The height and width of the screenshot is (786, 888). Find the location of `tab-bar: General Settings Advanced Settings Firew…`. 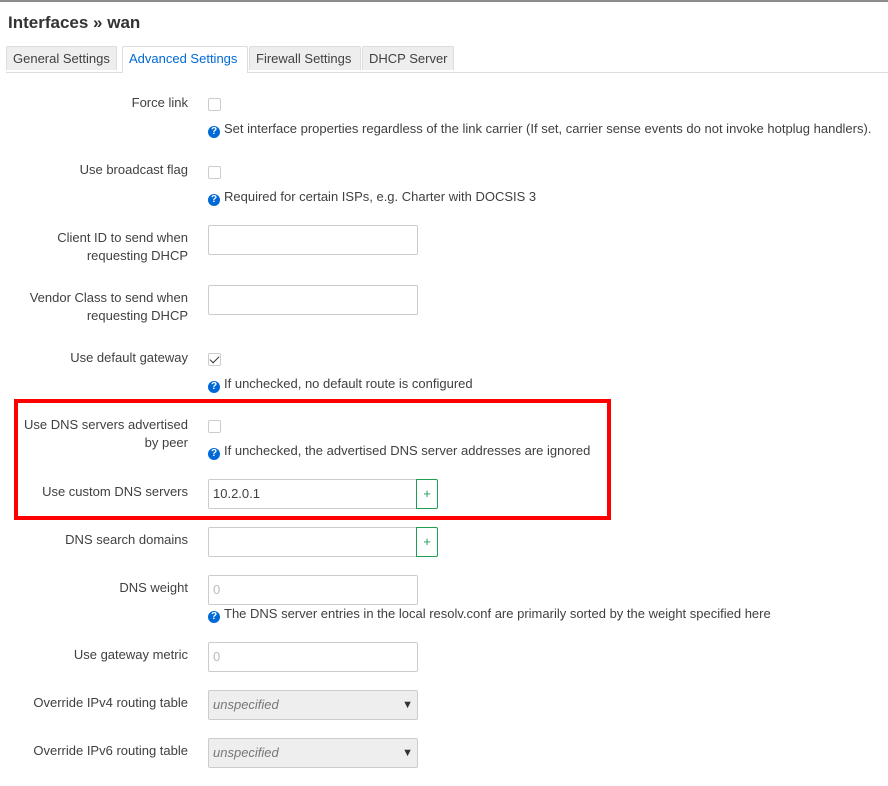

tab-bar: General Settings Advanced Settings Firew… is located at coordinates (447, 59).